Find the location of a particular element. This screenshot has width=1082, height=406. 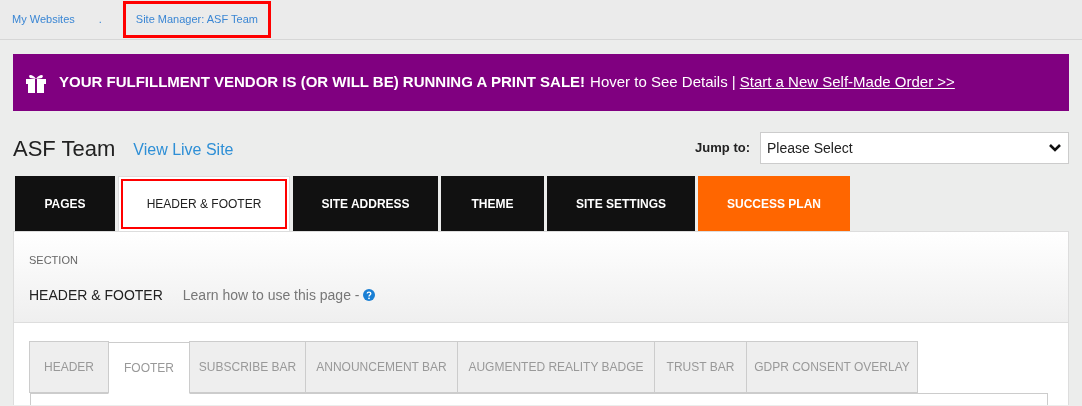

breadcrumb-link: Site Manager: ASF Team is located at coordinates (196, 19).